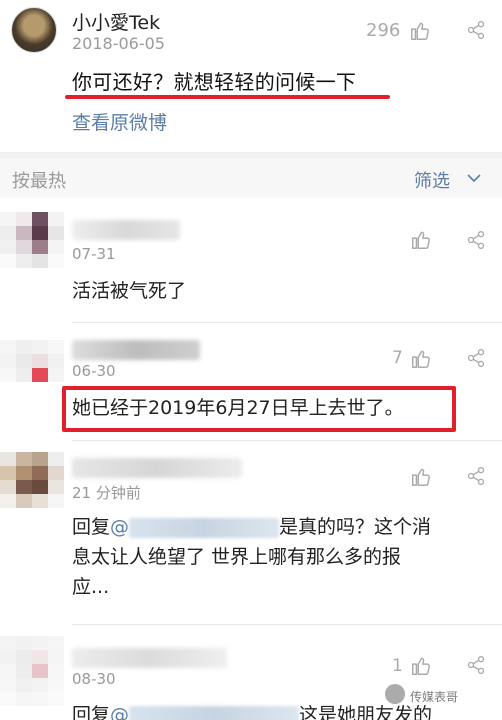 This screenshot has width=502, height=720. I want to click on highlight-underline, so click(227, 97).